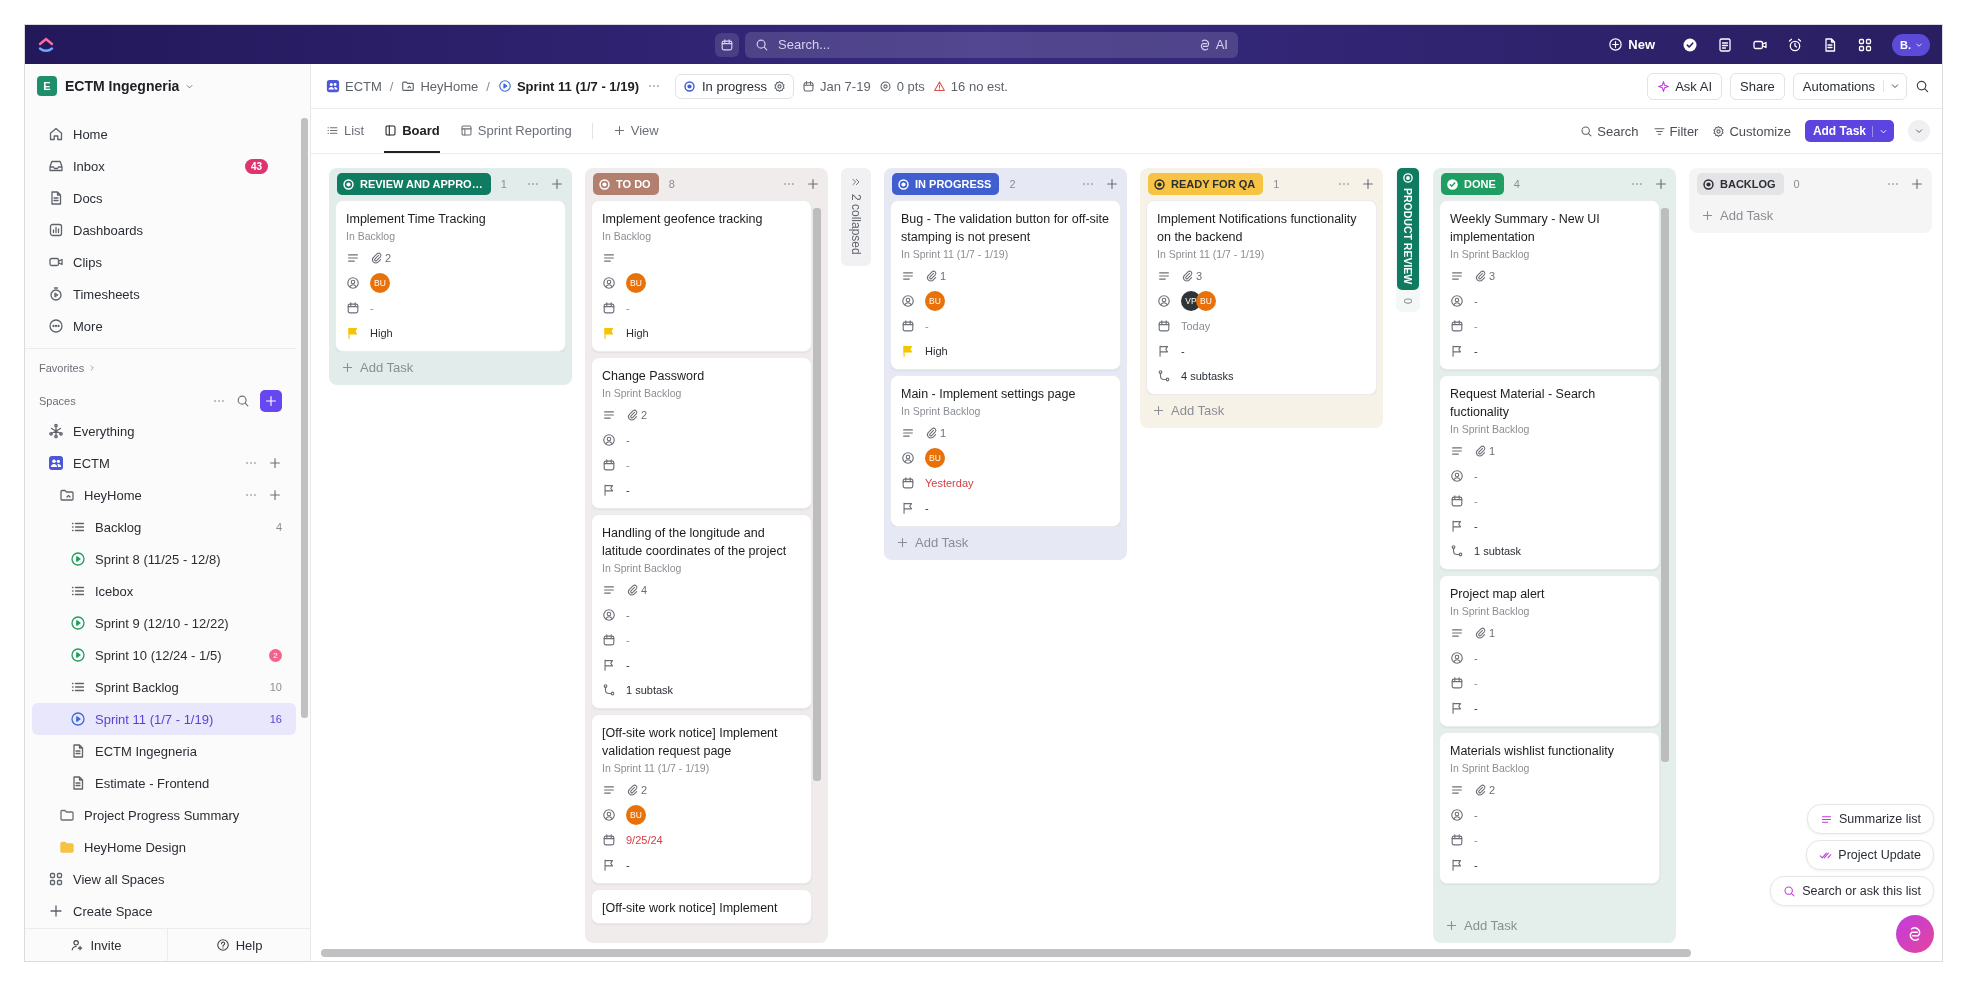 Image resolution: width=1968 pixels, height=984 pixels. Describe the element at coordinates (354, 86) in the screenshot. I see `breadcrumb-link: ECTM` at that location.